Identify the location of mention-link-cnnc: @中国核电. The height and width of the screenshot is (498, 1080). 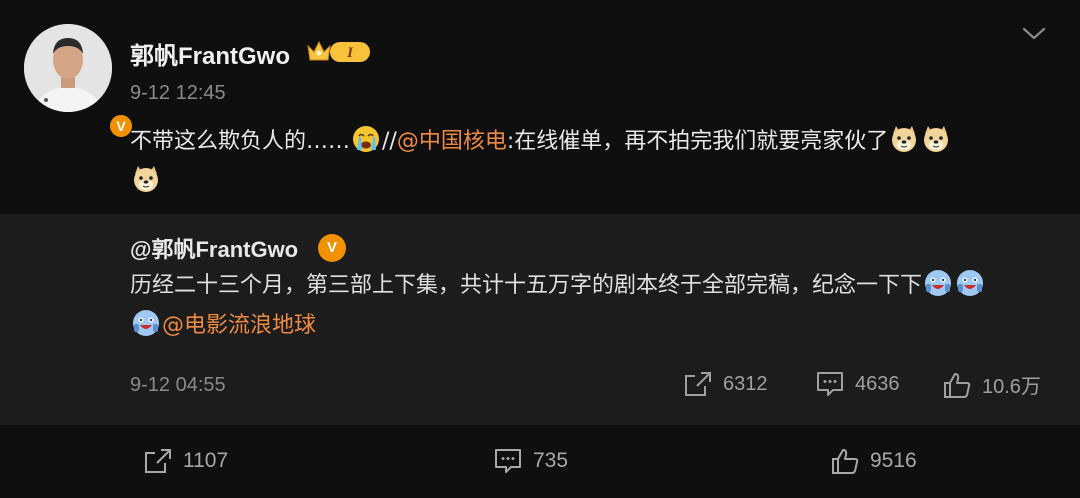
(452, 141).